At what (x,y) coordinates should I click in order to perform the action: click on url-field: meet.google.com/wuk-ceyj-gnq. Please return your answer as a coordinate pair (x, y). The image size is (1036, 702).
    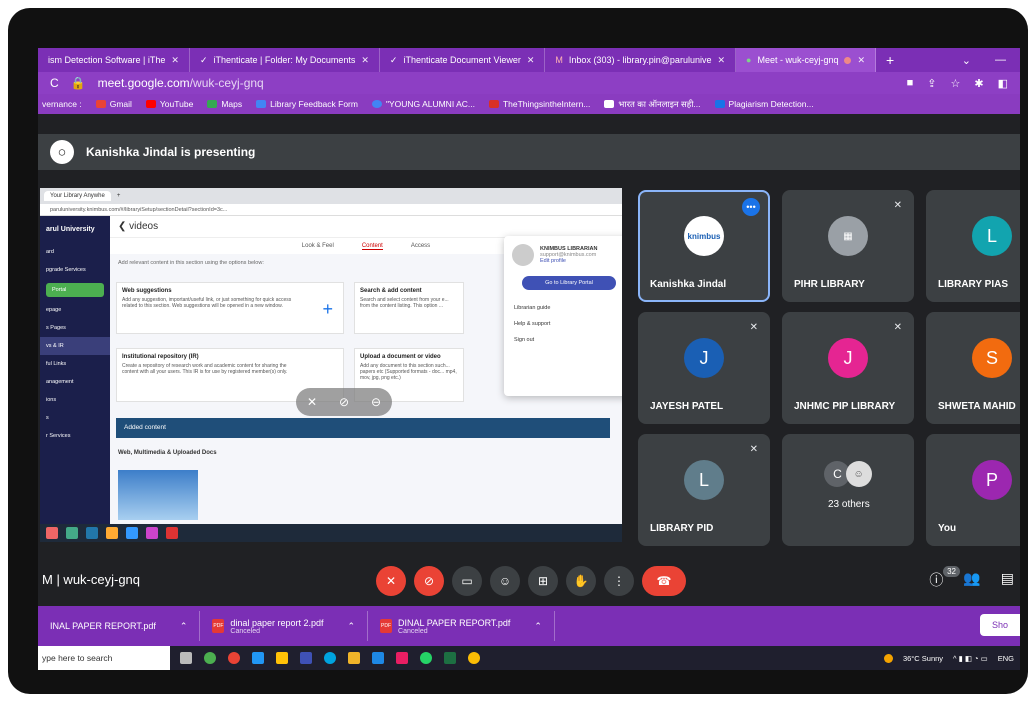
    Looking at the image, I should click on (181, 83).